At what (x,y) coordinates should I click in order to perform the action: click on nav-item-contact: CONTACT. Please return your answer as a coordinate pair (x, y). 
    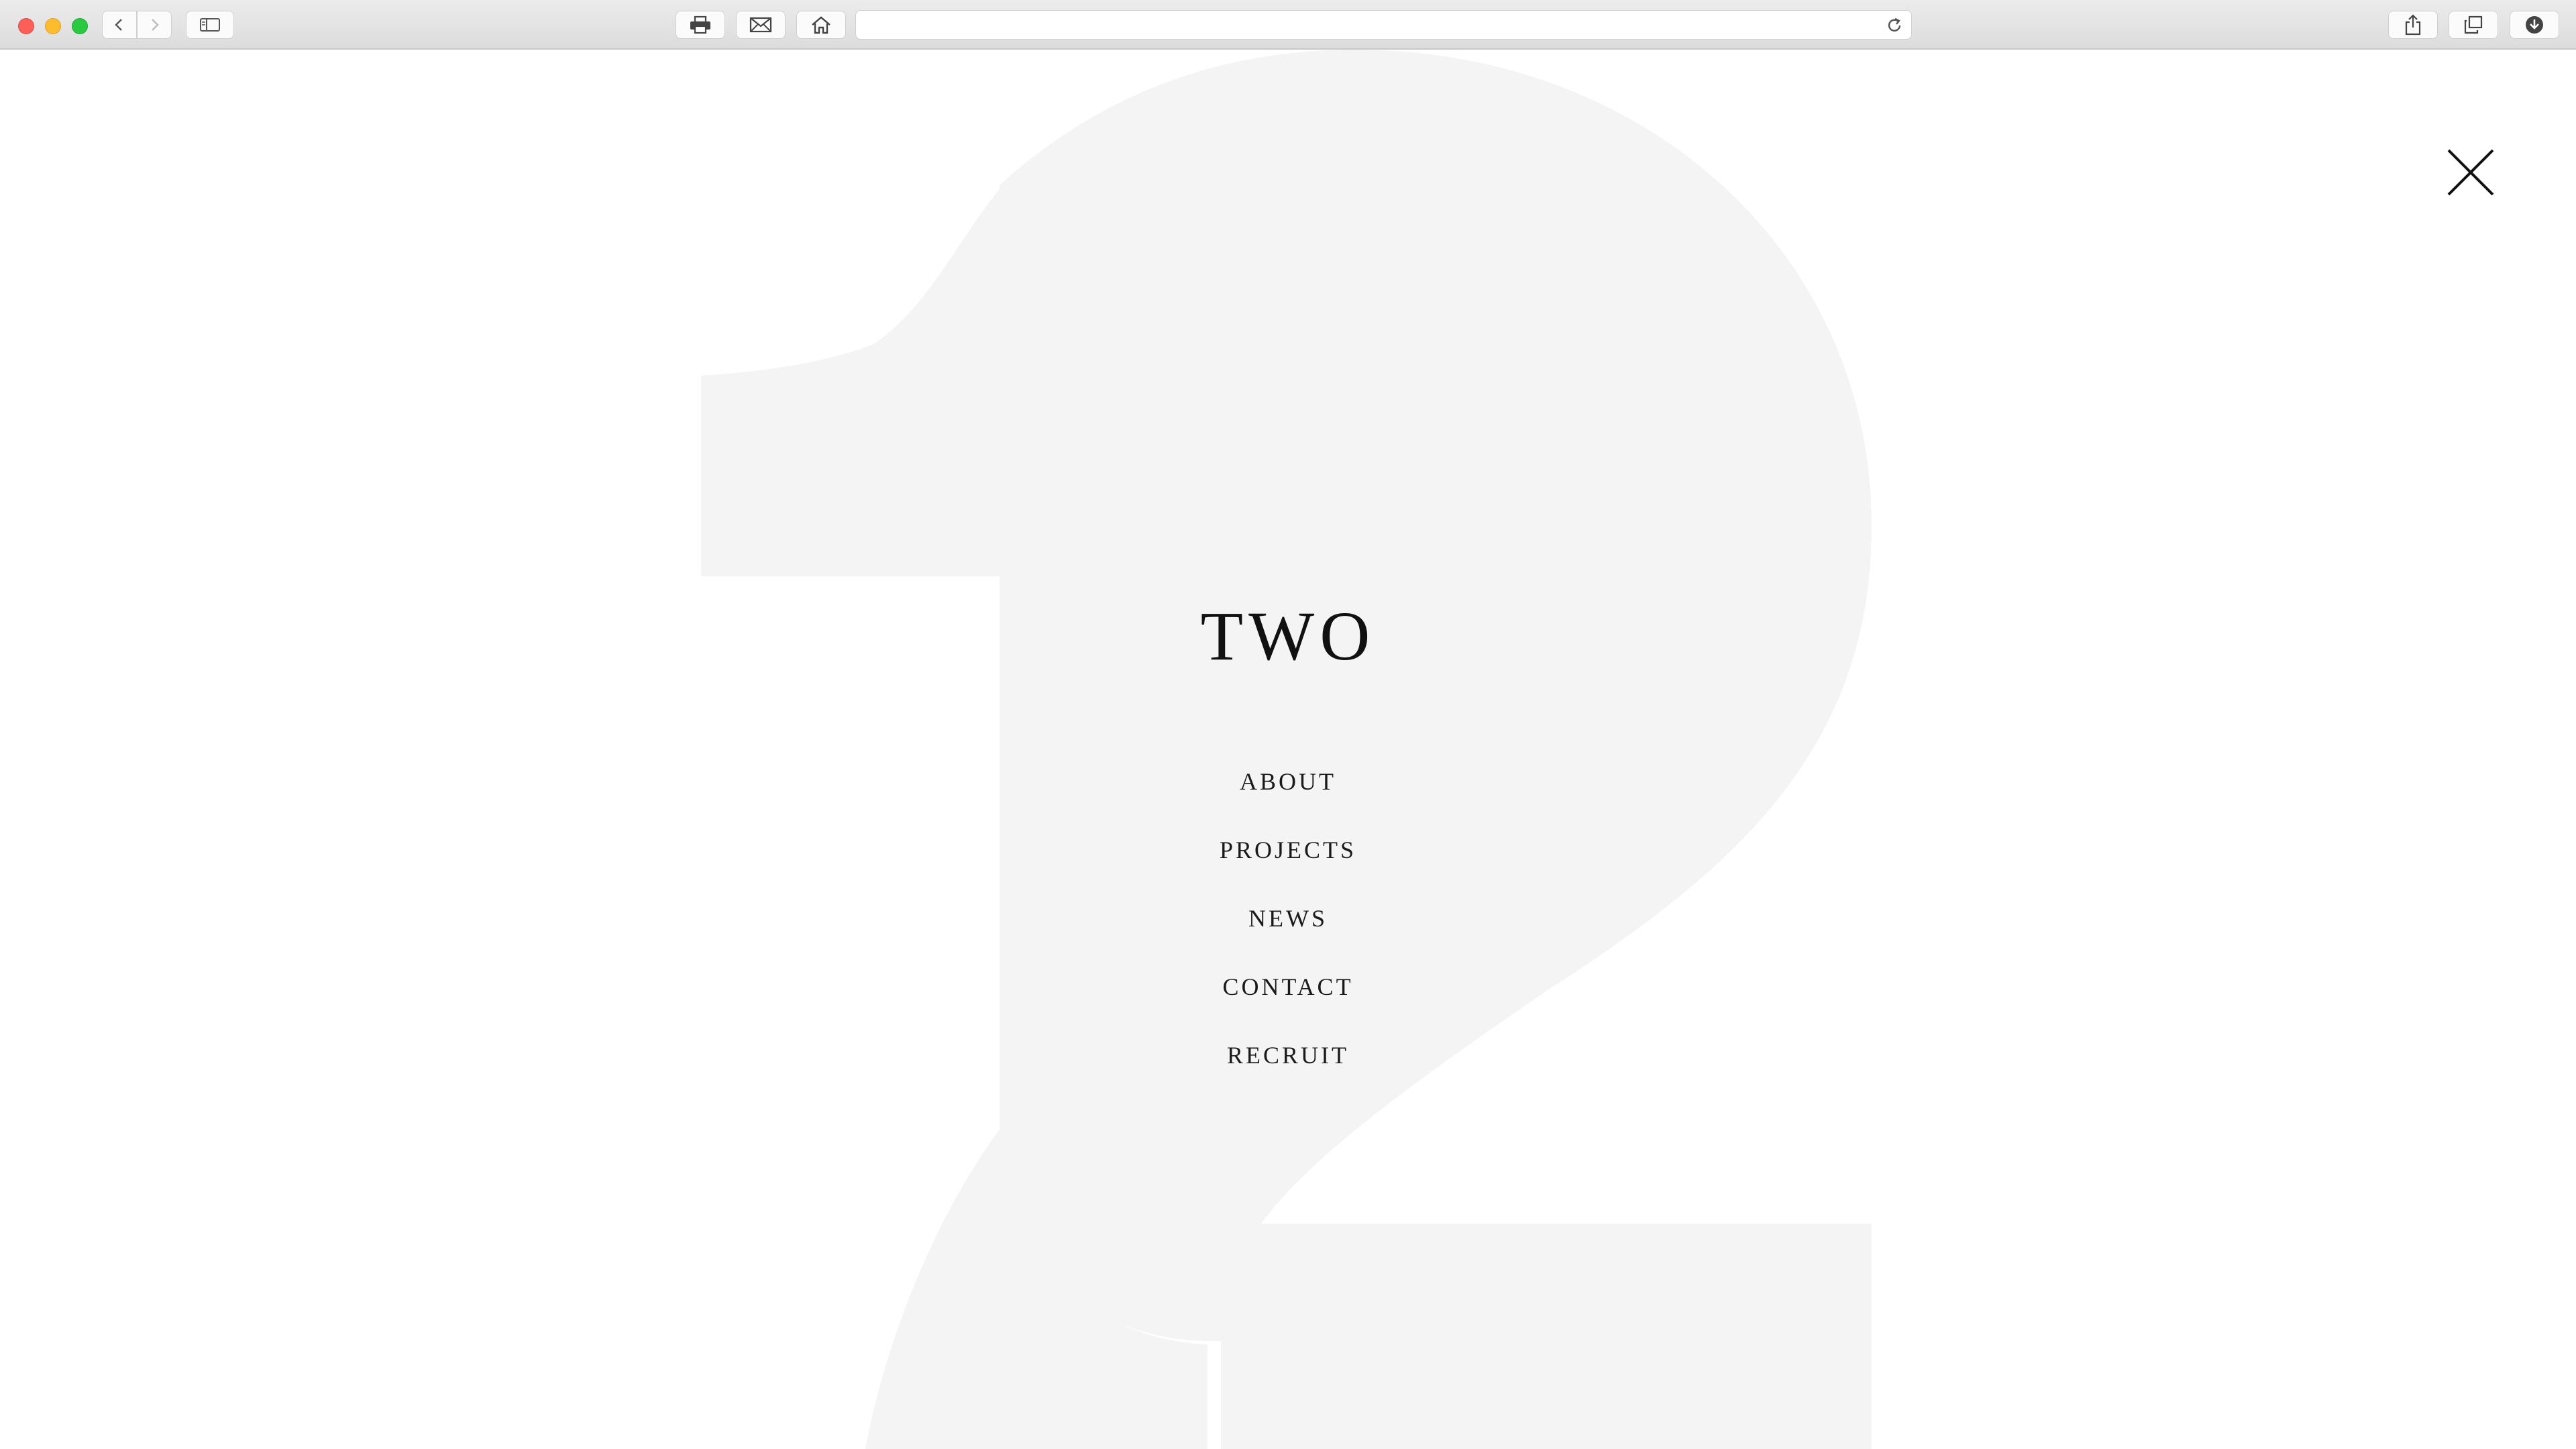
    Looking at the image, I should click on (1288, 987).